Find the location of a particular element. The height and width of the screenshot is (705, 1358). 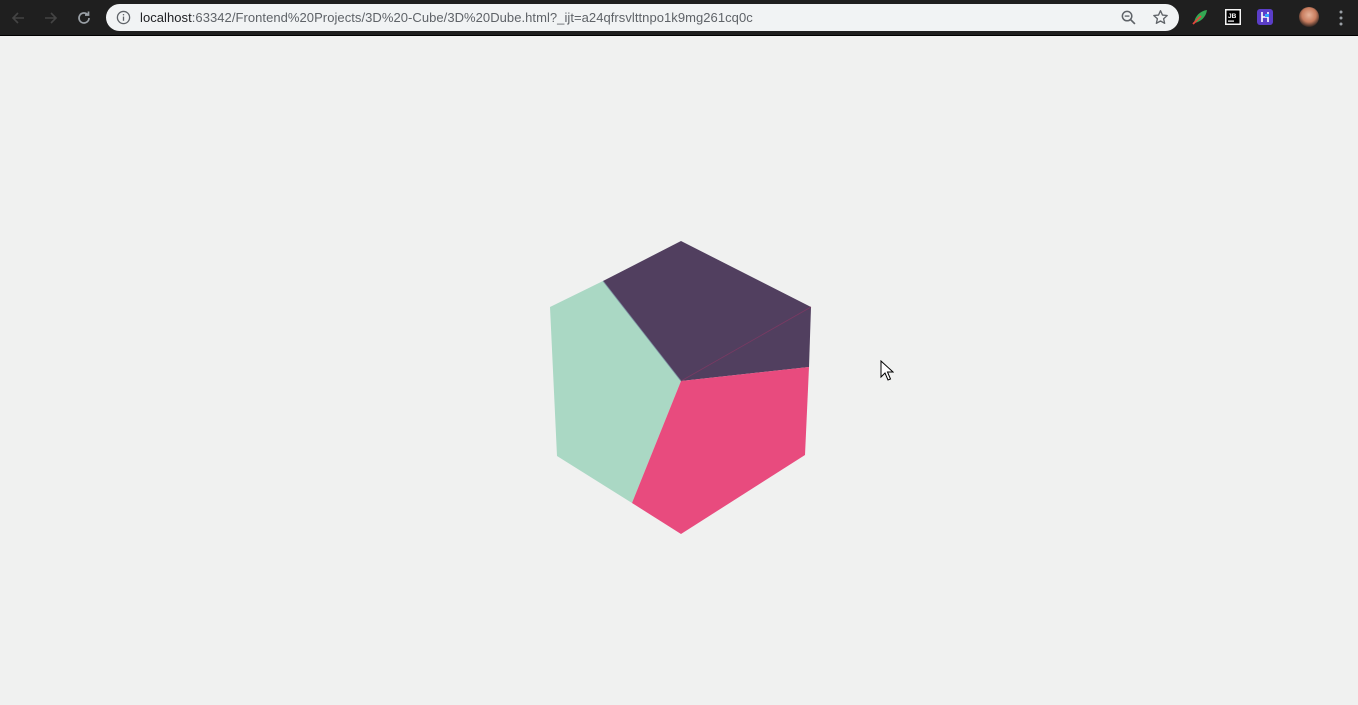

leaf-extension-icon is located at coordinates (1200, 17).